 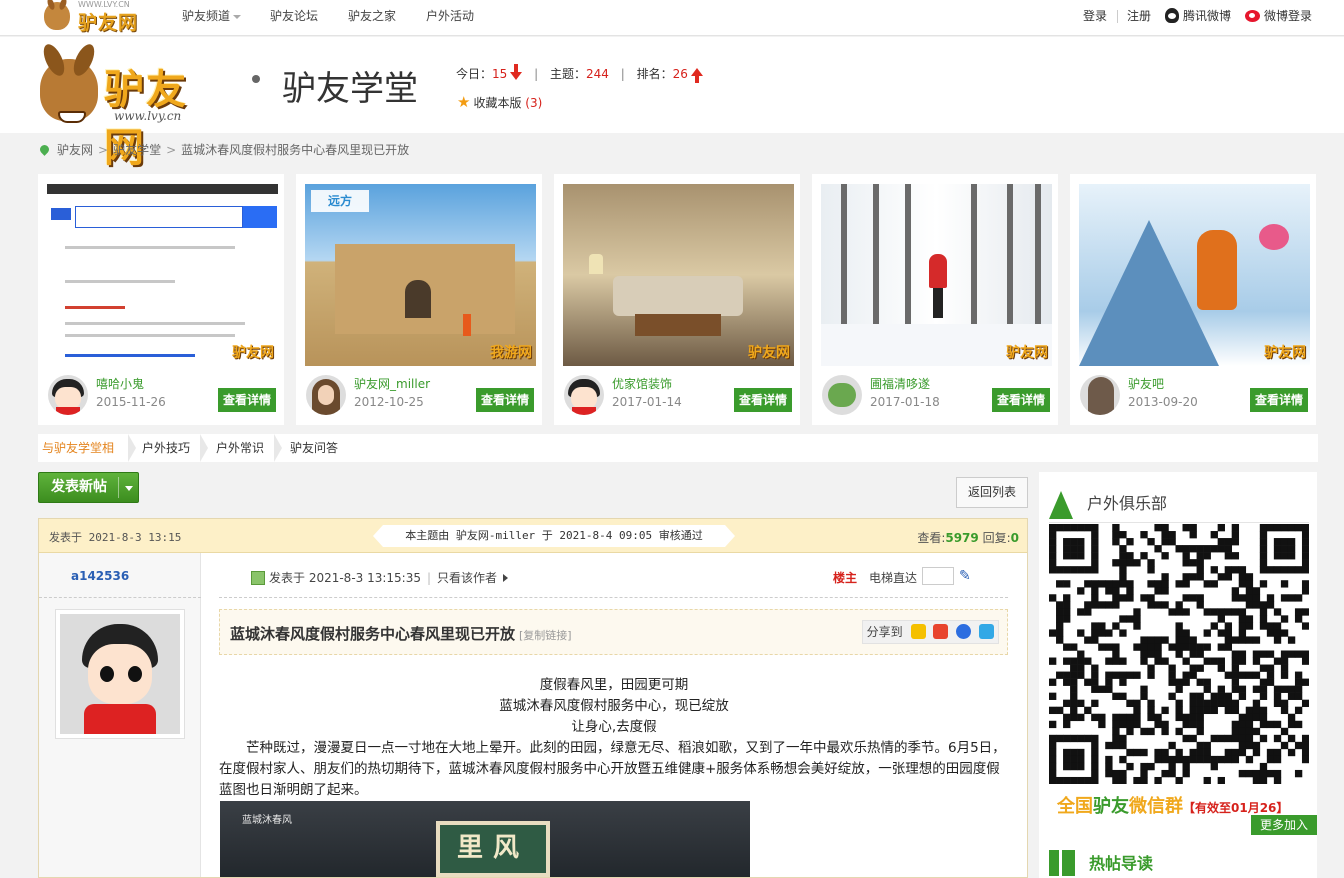 I want to click on card-author: 优家馆装饰, so click(x=642, y=383).